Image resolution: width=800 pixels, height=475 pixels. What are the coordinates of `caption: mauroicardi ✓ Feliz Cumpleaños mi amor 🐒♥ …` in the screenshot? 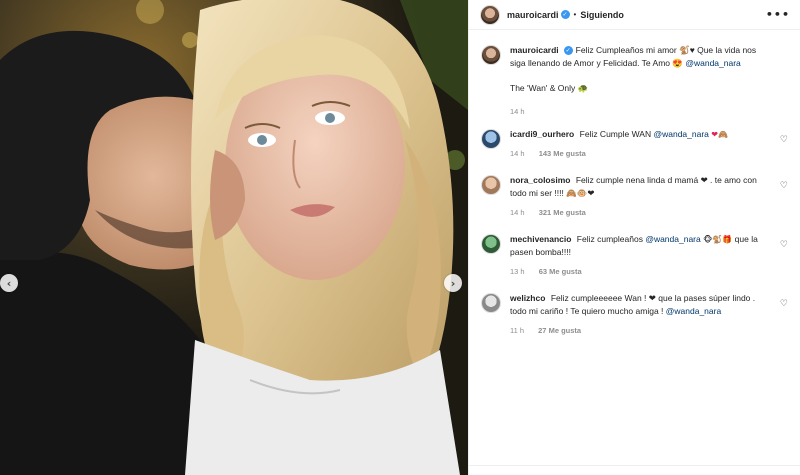 It's located at (634, 81).